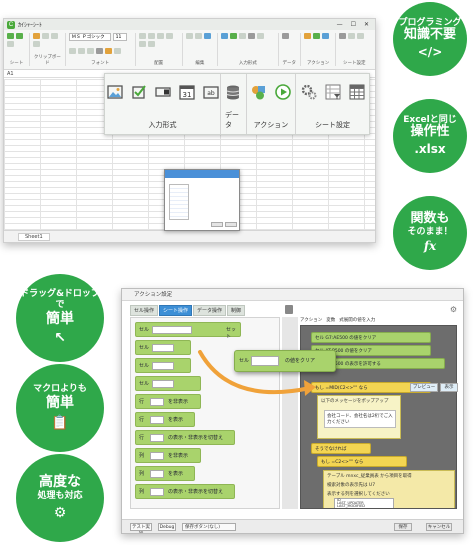  What do you see at coordinates (430, 233) in the screenshot?
I see `badge-functions: 関数も そのまま！ fx` at bounding box center [430, 233].